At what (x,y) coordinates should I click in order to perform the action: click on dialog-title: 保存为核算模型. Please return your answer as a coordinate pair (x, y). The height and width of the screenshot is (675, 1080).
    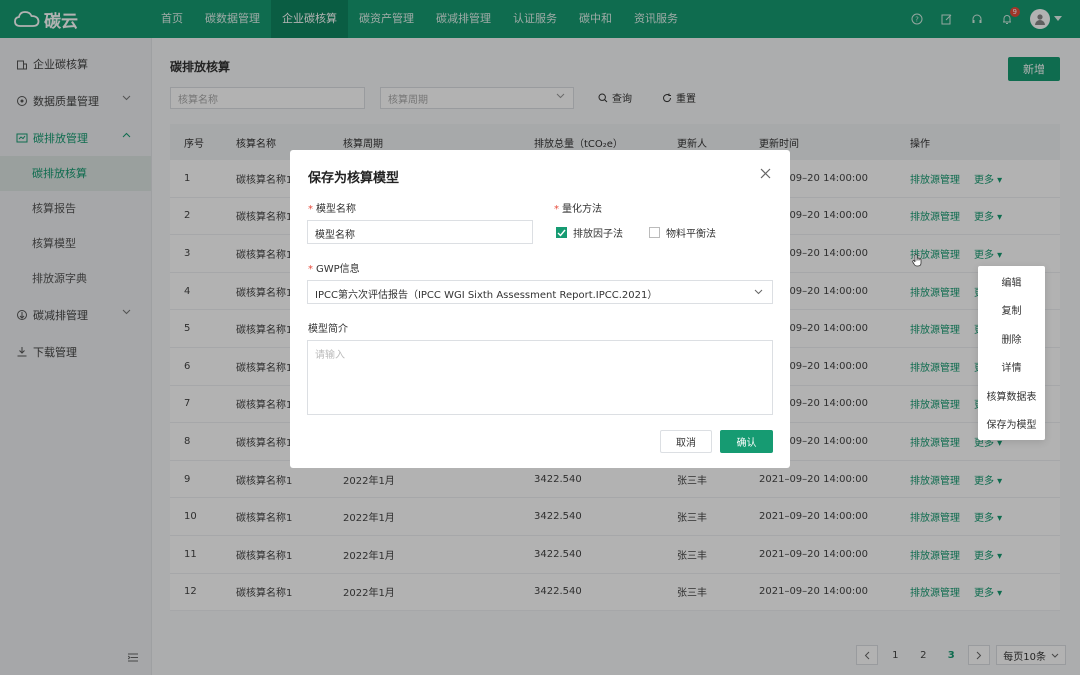
    Looking at the image, I should click on (354, 178).